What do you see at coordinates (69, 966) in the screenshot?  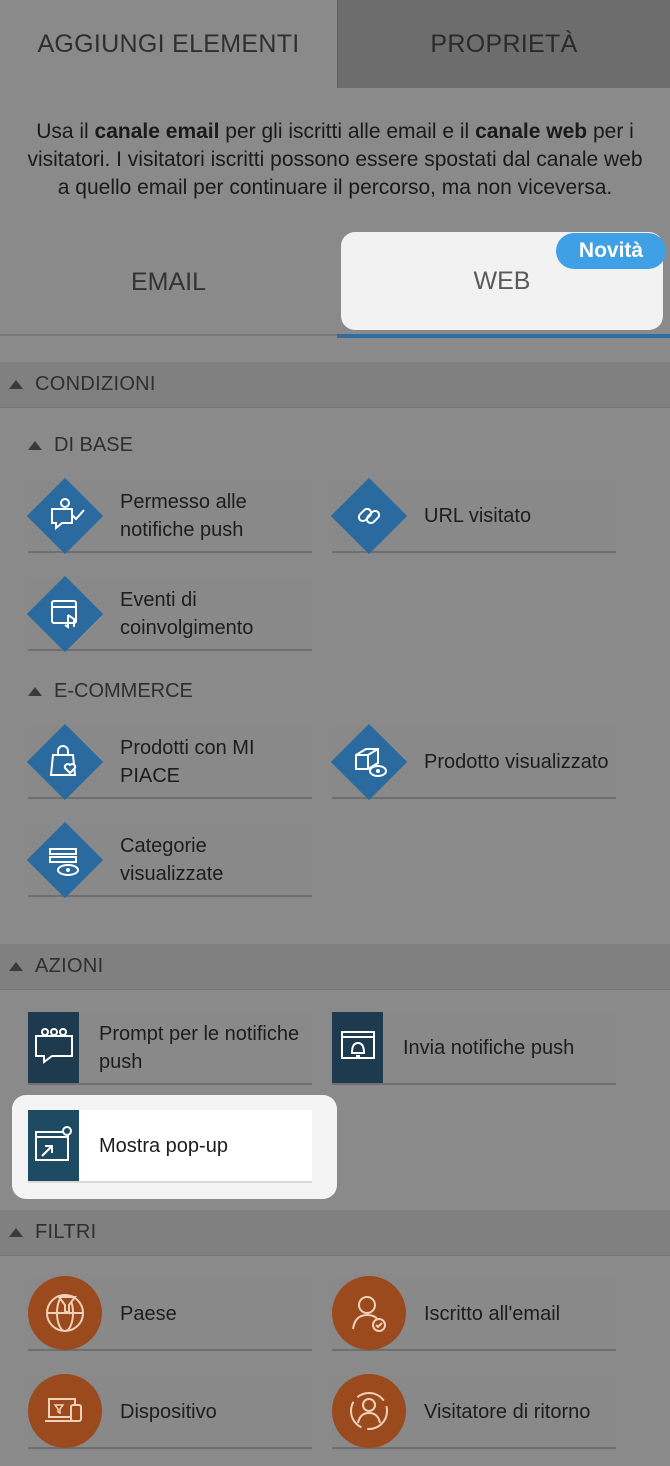 I see `section-label: AZIONI` at bounding box center [69, 966].